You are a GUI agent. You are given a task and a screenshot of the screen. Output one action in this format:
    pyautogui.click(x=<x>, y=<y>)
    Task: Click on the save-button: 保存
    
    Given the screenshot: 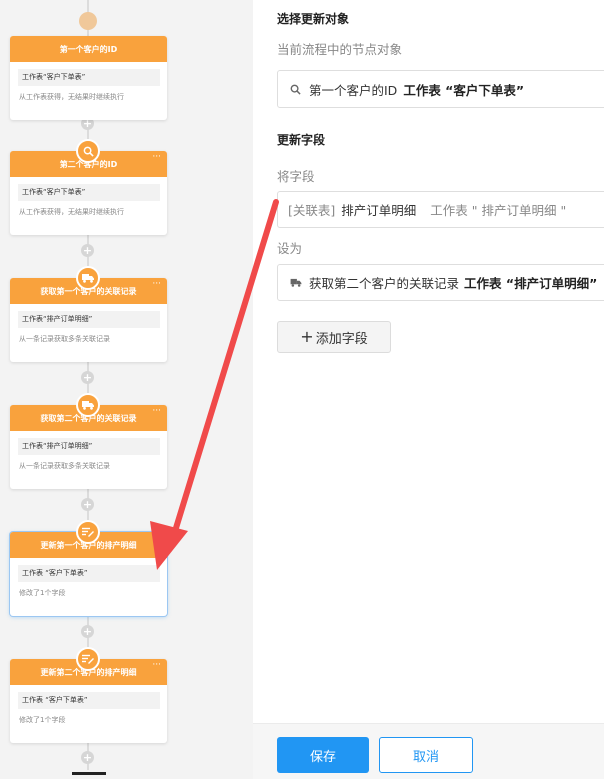 What is the action you would take?
    pyautogui.click(x=323, y=755)
    